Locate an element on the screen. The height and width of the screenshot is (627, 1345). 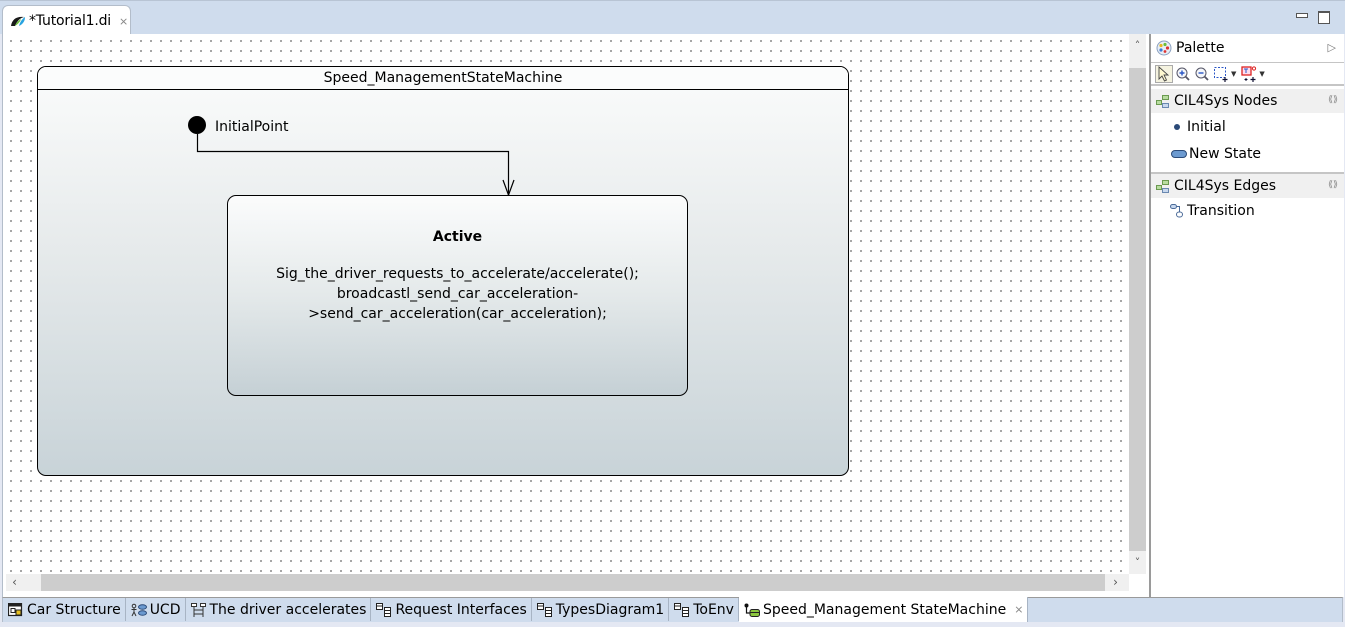
palette-collapse-icon: ▷ is located at coordinates (1332, 47).